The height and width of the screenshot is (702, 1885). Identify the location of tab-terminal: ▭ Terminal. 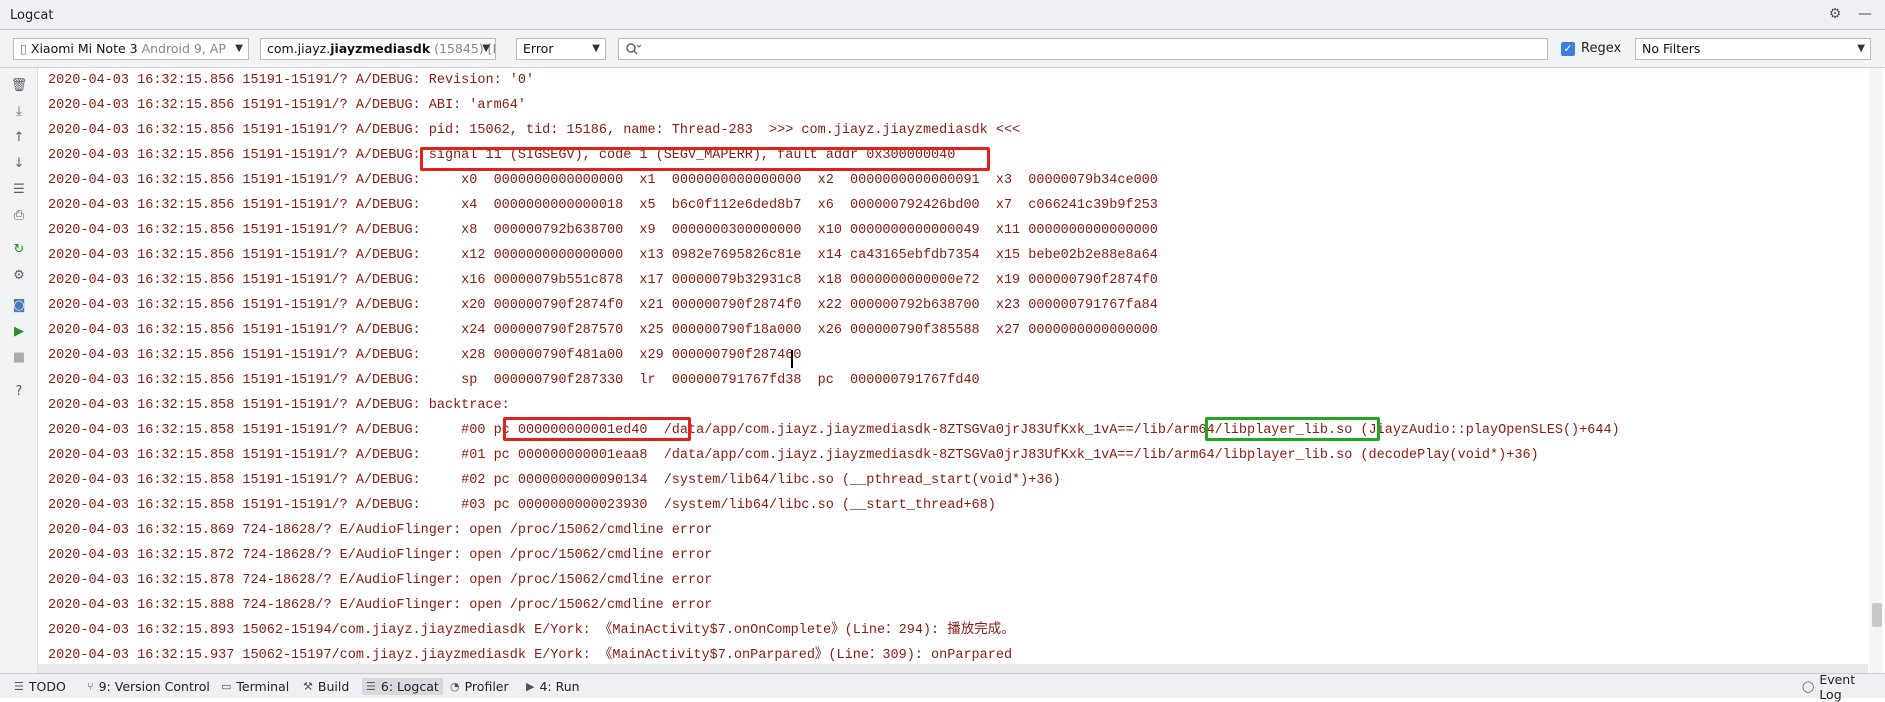
(255, 686).